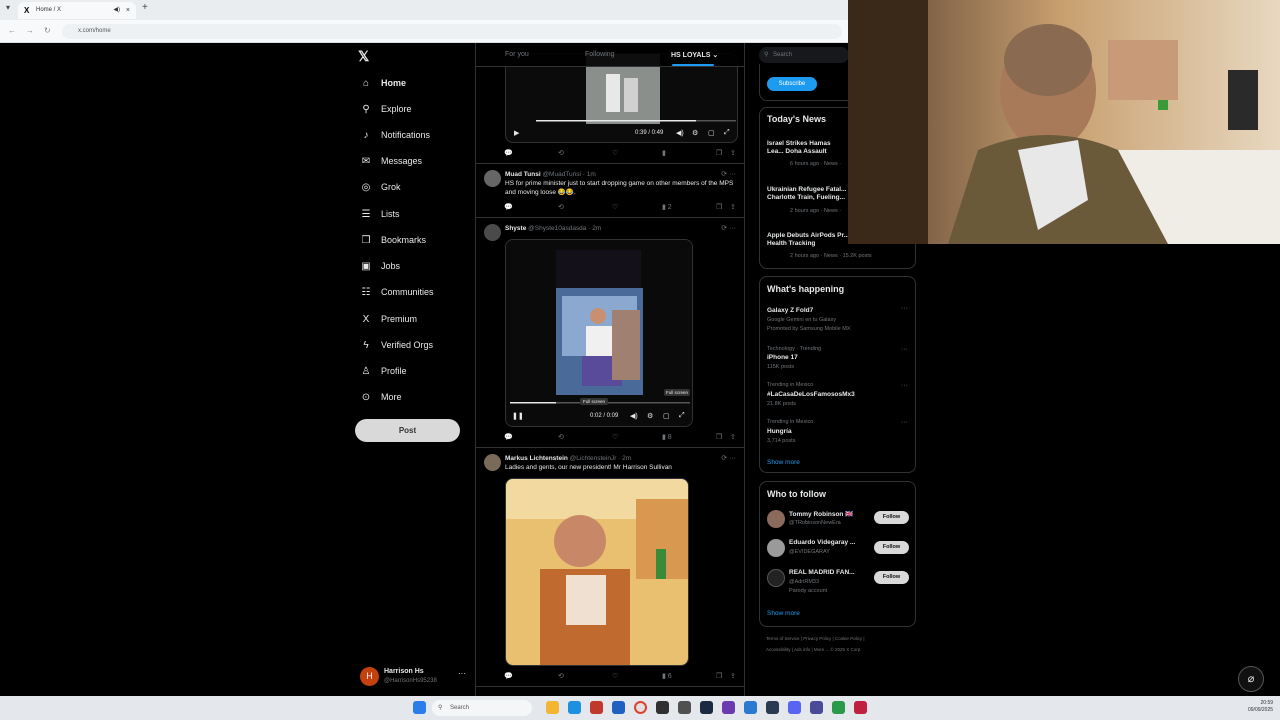 The width and height of the screenshot is (1280, 720). What do you see at coordinates (388, 319) in the screenshot?
I see `nav-item-premium: X Premium` at bounding box center [388, 319].